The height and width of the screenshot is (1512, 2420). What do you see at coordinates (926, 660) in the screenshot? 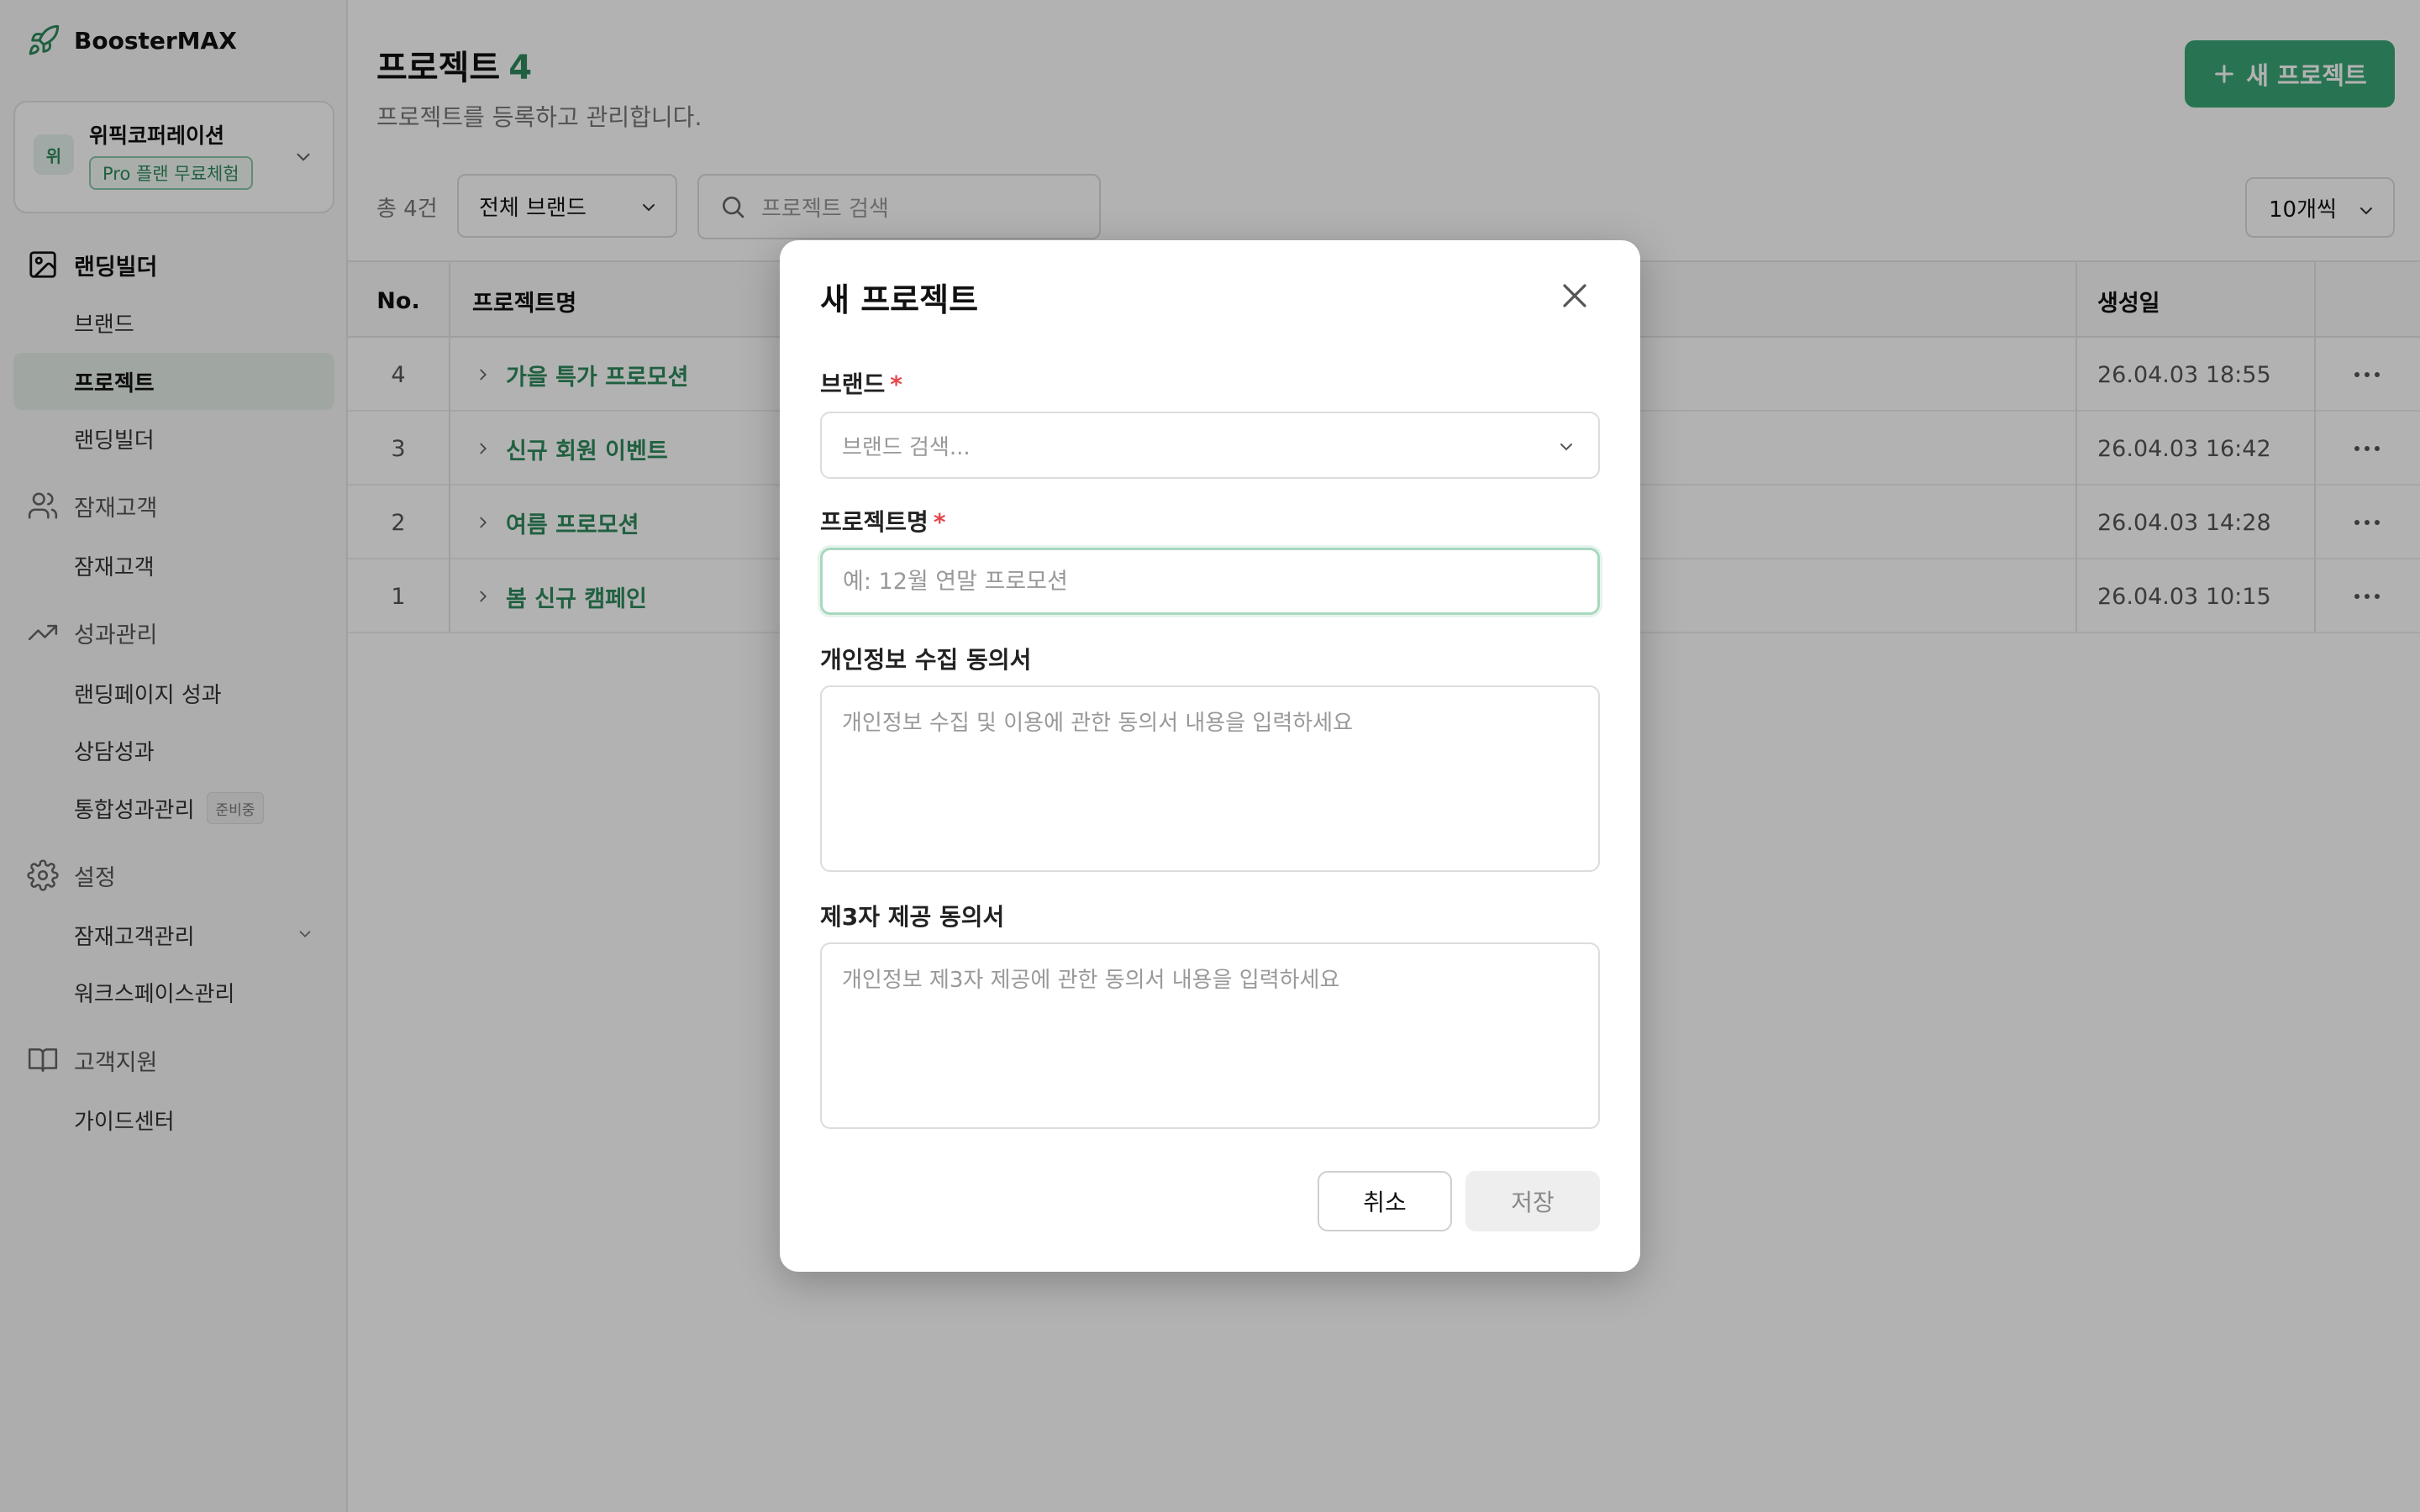
I see `privacy-consent-label: 개인정보 수집 동의서` at bounding box center [926, 660].